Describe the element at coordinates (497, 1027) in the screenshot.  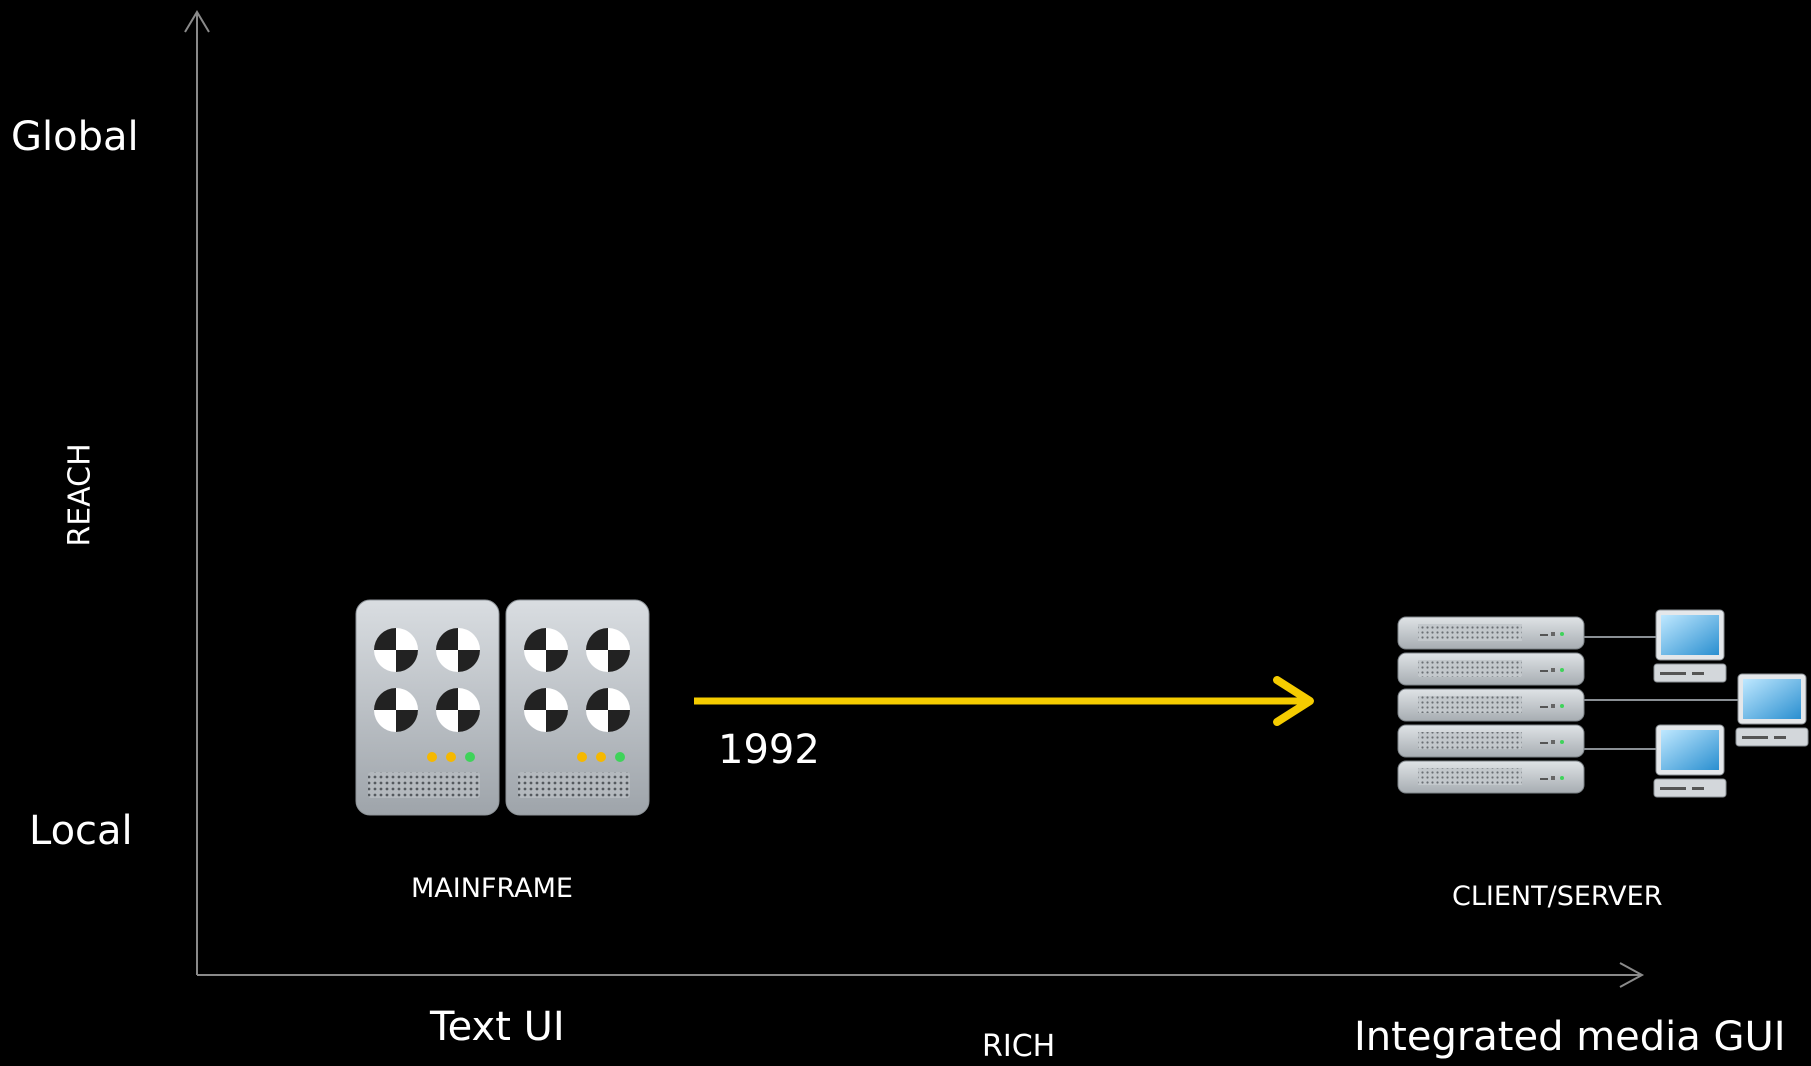
I see `x-axis-left-label: Text UI` at that location.